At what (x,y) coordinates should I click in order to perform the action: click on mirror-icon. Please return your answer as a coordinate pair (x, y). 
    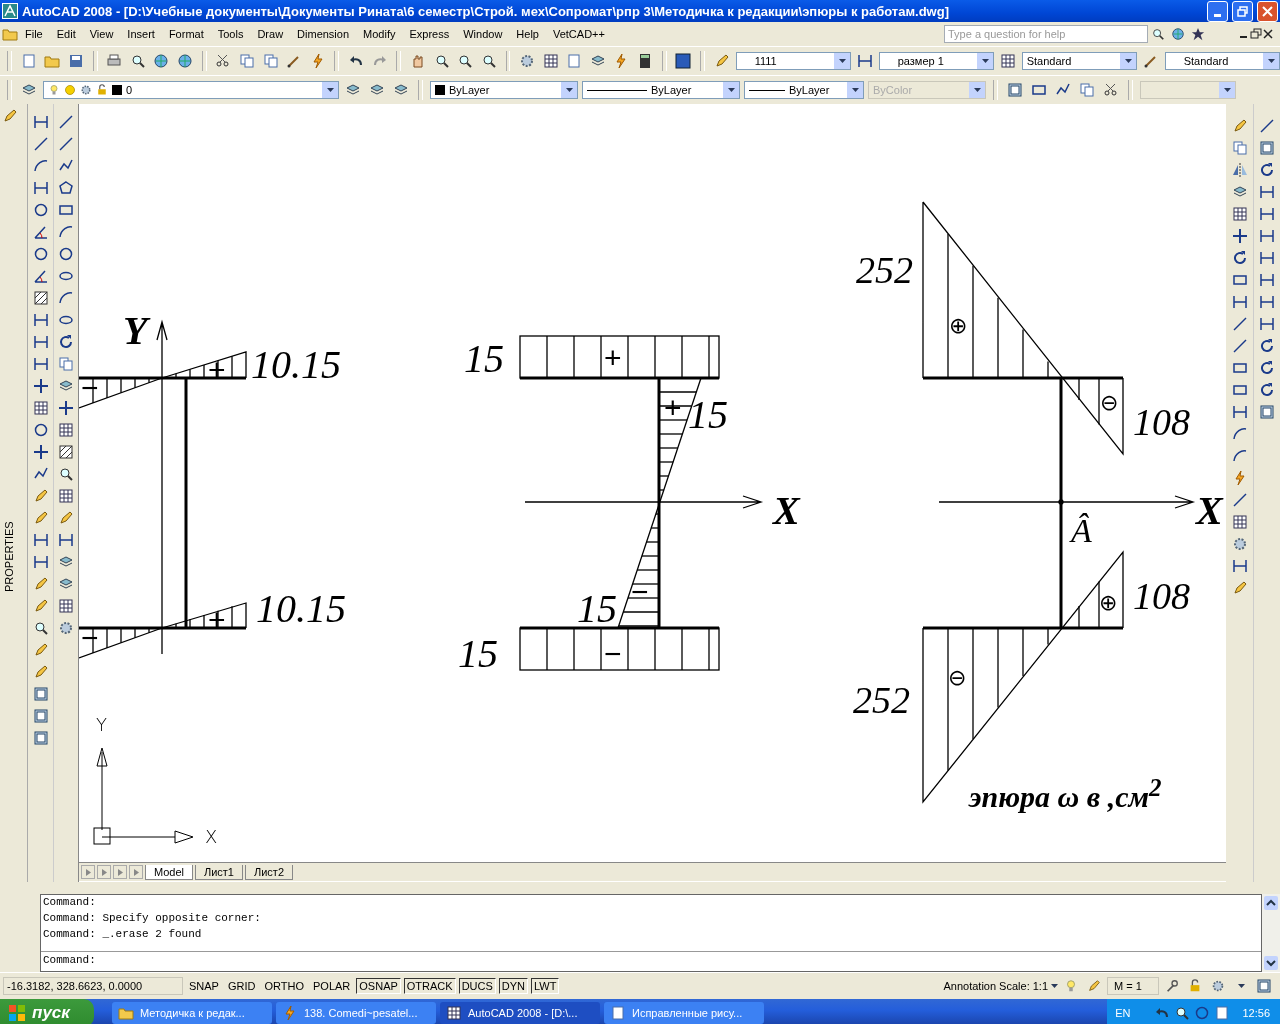
    Looking at the image, I should click on (1239, 170).